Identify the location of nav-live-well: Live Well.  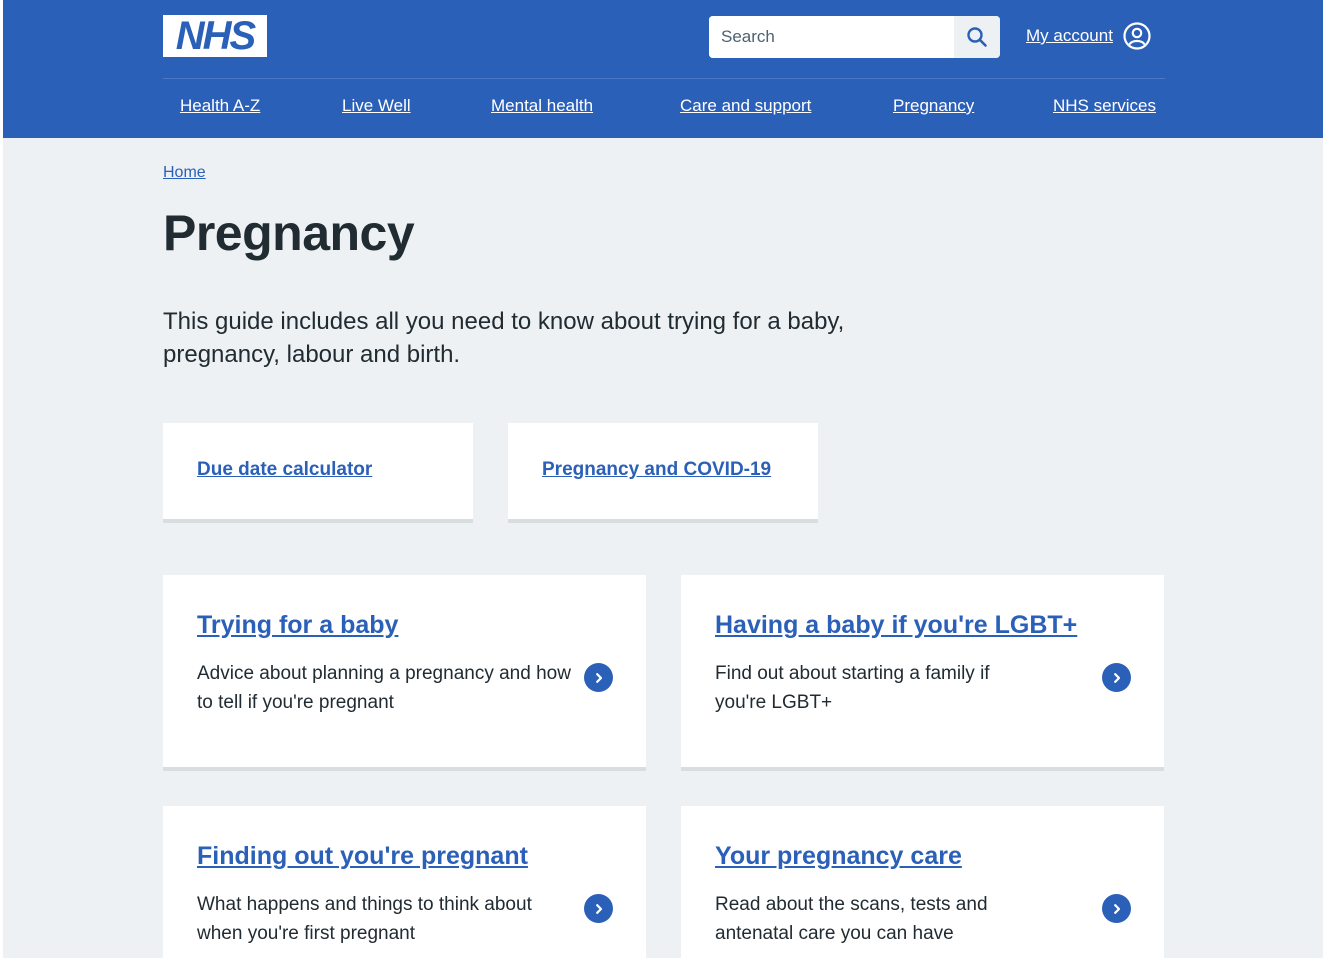
(376, 106).